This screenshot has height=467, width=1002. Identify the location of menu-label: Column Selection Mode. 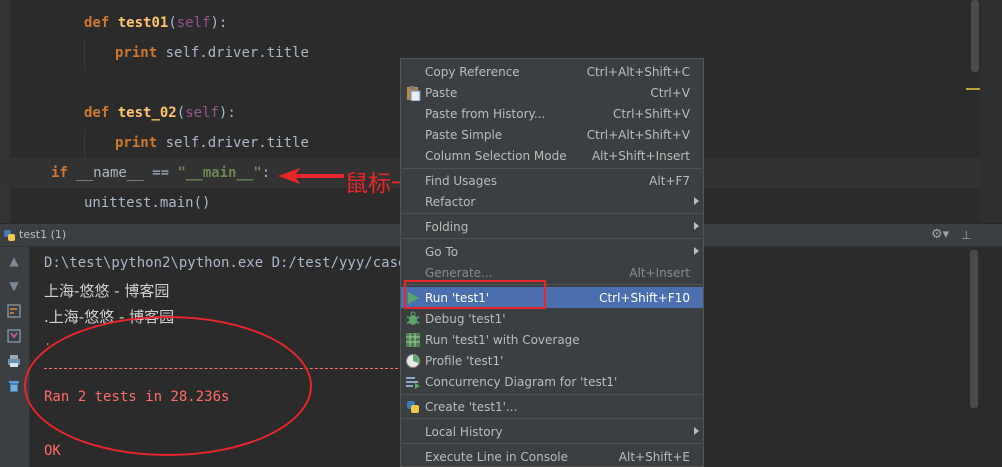
(496, 156).